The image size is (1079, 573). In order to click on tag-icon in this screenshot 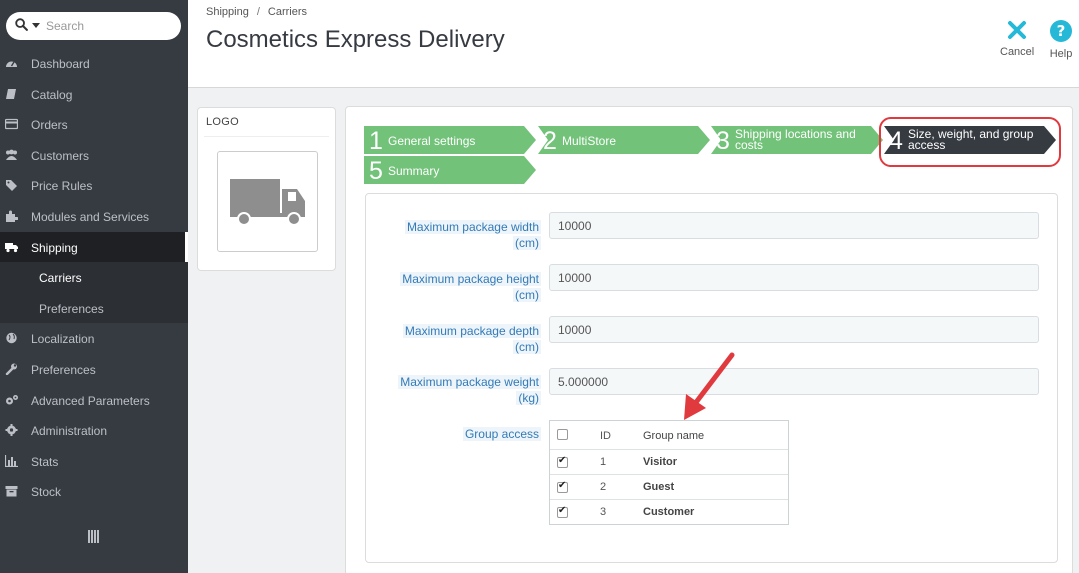, I will do `click(11, 185)`.